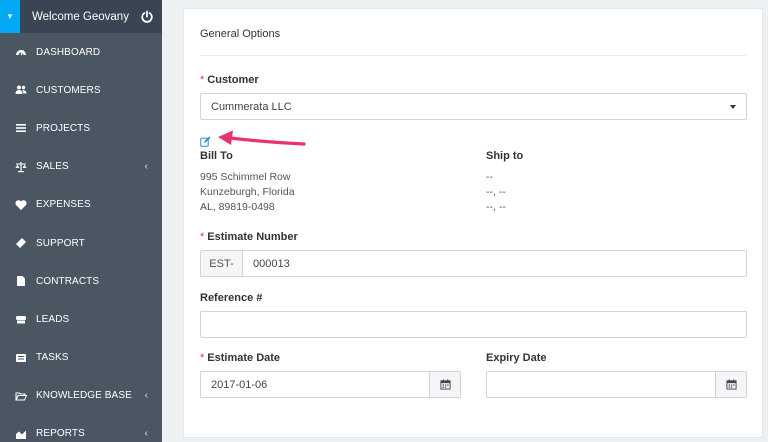  Describe the element at coordinates (239, 384) in the screenshot. I see `estimate-date-value: 2017-01-06` at that location.